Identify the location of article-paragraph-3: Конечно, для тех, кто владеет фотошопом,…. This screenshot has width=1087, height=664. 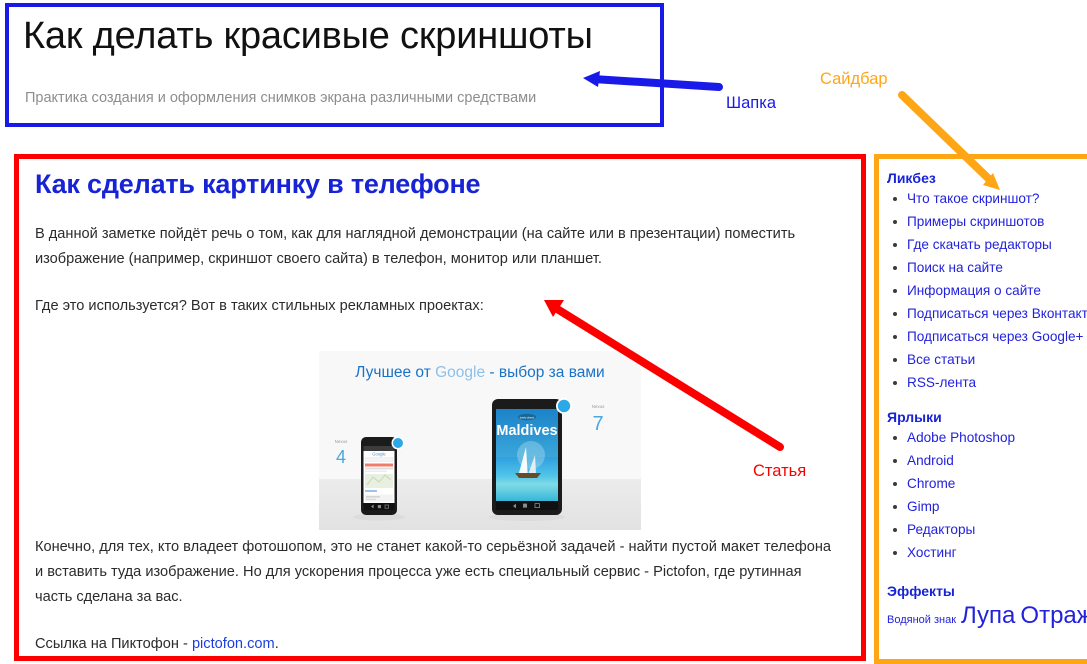
(433, 572).